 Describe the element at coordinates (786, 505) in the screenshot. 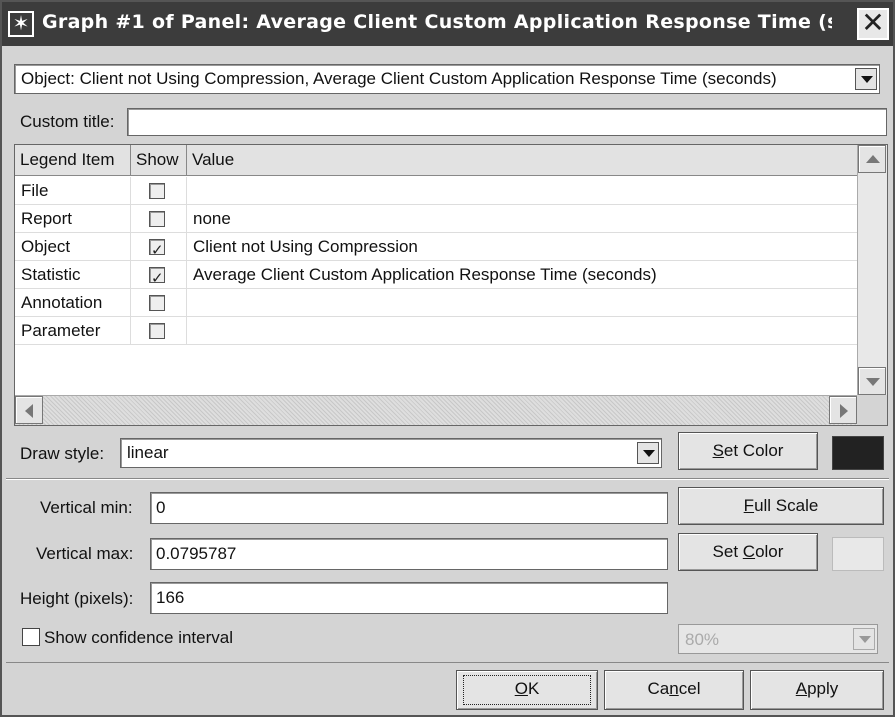

I see `button-label: ull Scale` at that location.